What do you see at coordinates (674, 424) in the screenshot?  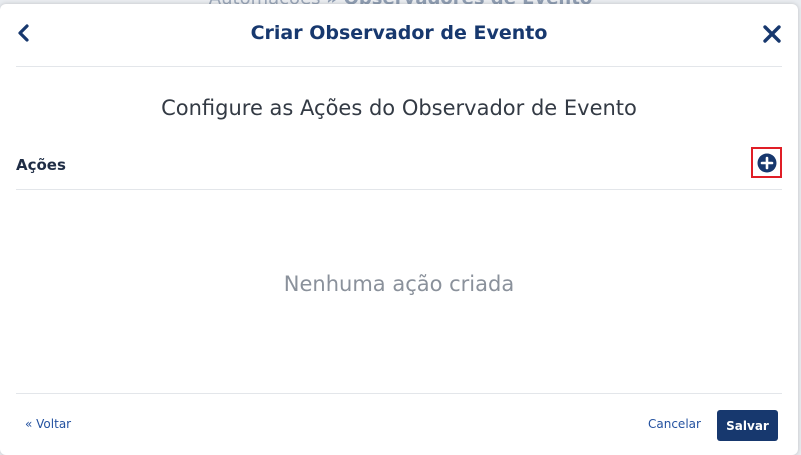 I see `cancel-button: Cancelar` at bounding box center [674, 424].